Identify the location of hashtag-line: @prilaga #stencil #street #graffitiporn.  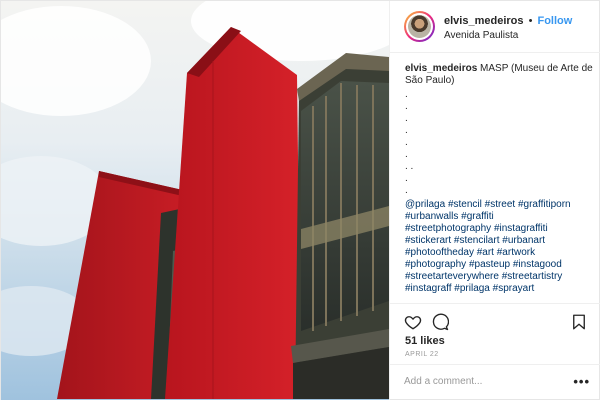
(500, 205).